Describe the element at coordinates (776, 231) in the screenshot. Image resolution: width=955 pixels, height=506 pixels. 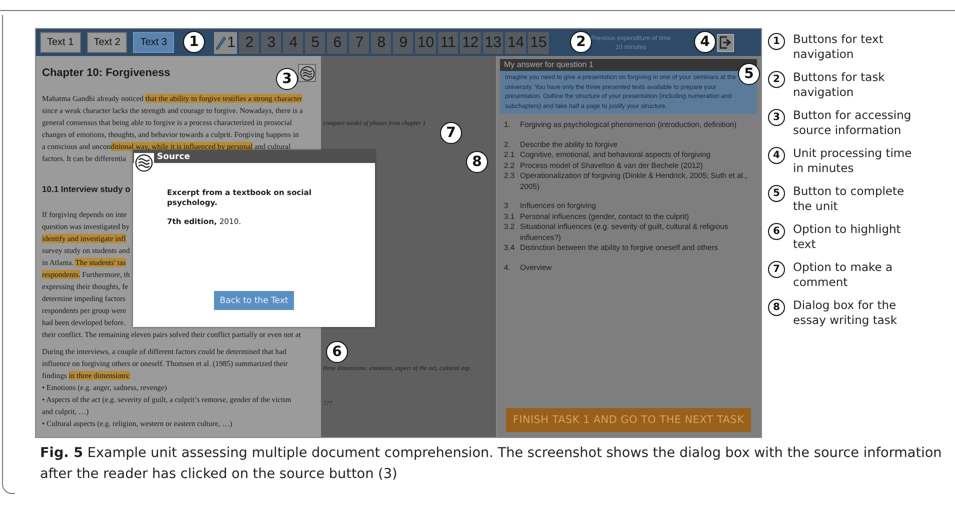
I see `legend-number: 6` at that location.